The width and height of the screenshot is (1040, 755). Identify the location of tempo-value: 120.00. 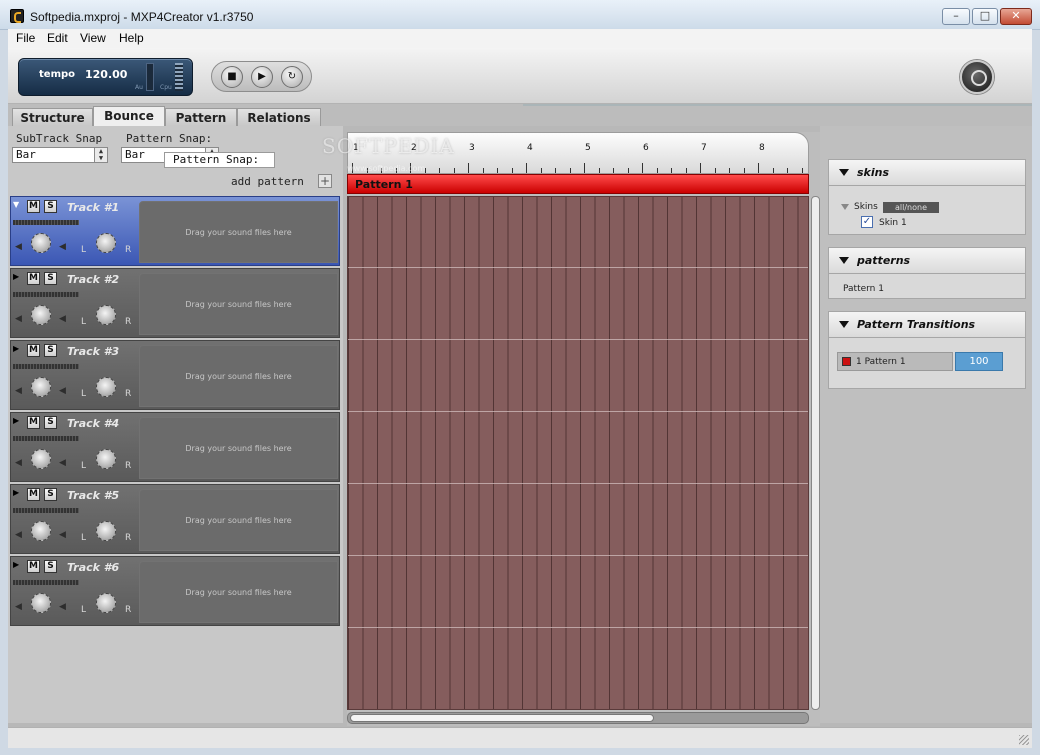
(106, 74).